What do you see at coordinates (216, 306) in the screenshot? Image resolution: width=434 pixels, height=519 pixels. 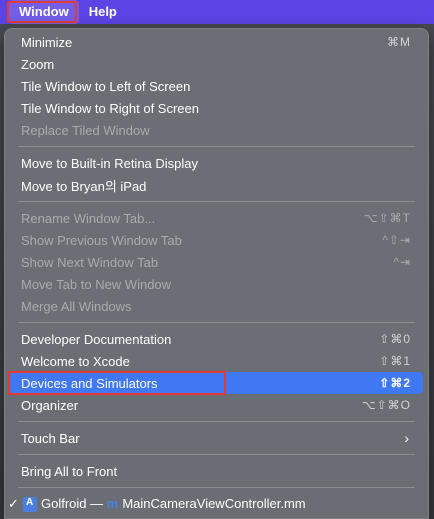 I see `menu-item-merge-windows: Merge All Windows` at bounding box center [216, 306].